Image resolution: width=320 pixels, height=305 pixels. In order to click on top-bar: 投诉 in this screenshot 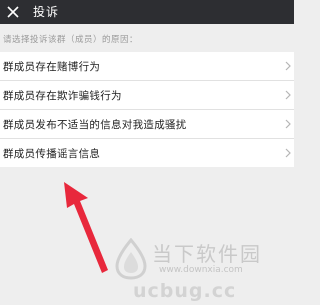, I will do `click(147, 12)`.